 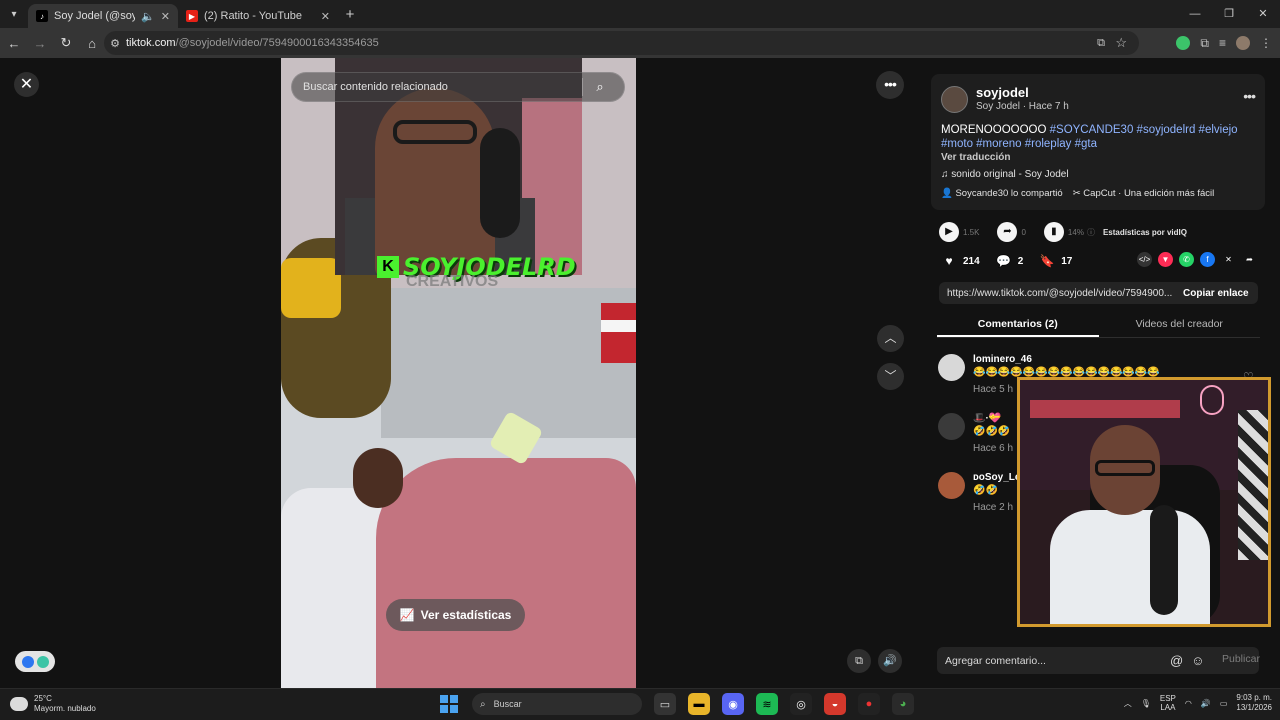 What do you see at coordinates (1005, 174) in the screenshot?
I see `sound-link: ♫ sonido original - Soy Jodel` at bounding box center [1005, 174].